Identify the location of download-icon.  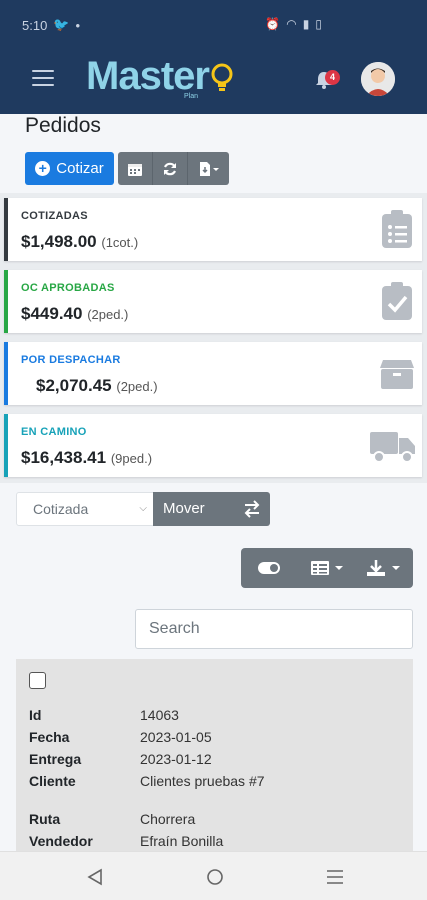
(384, 568).